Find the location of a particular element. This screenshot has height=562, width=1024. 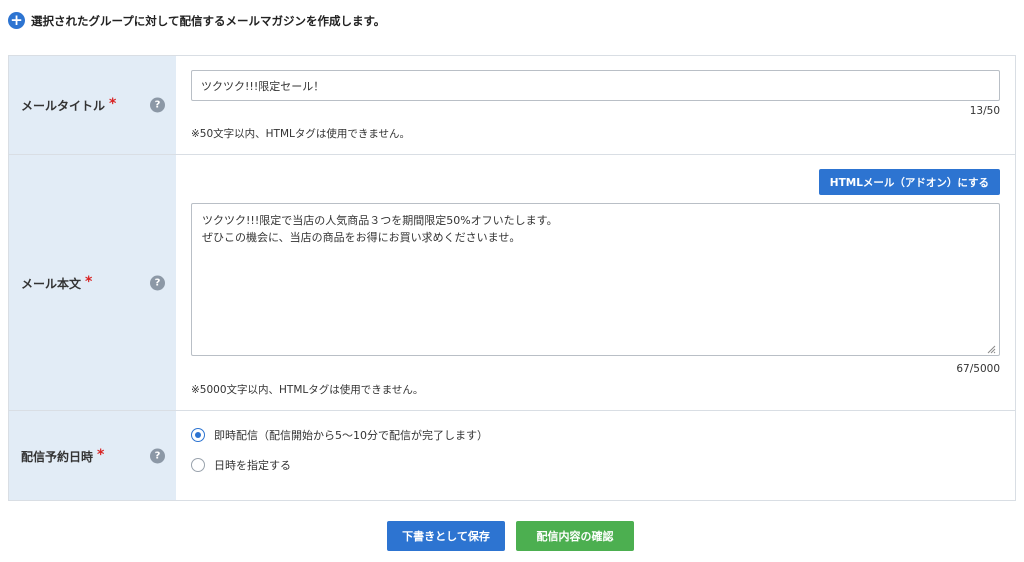

schedule-label-cell: 配信予約日時 * ? is located at coordinates (92, 455).